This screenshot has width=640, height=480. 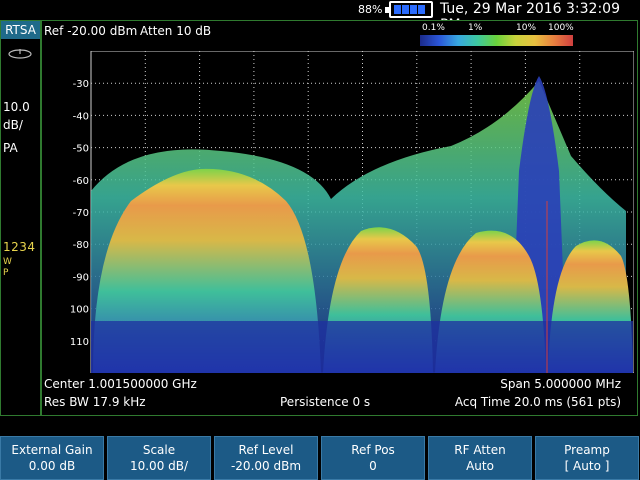 What do you see at coordinates (433, 28) in the screenshot?
I see `colorbar-label: 0.1%` at bounding box center [433, 28].